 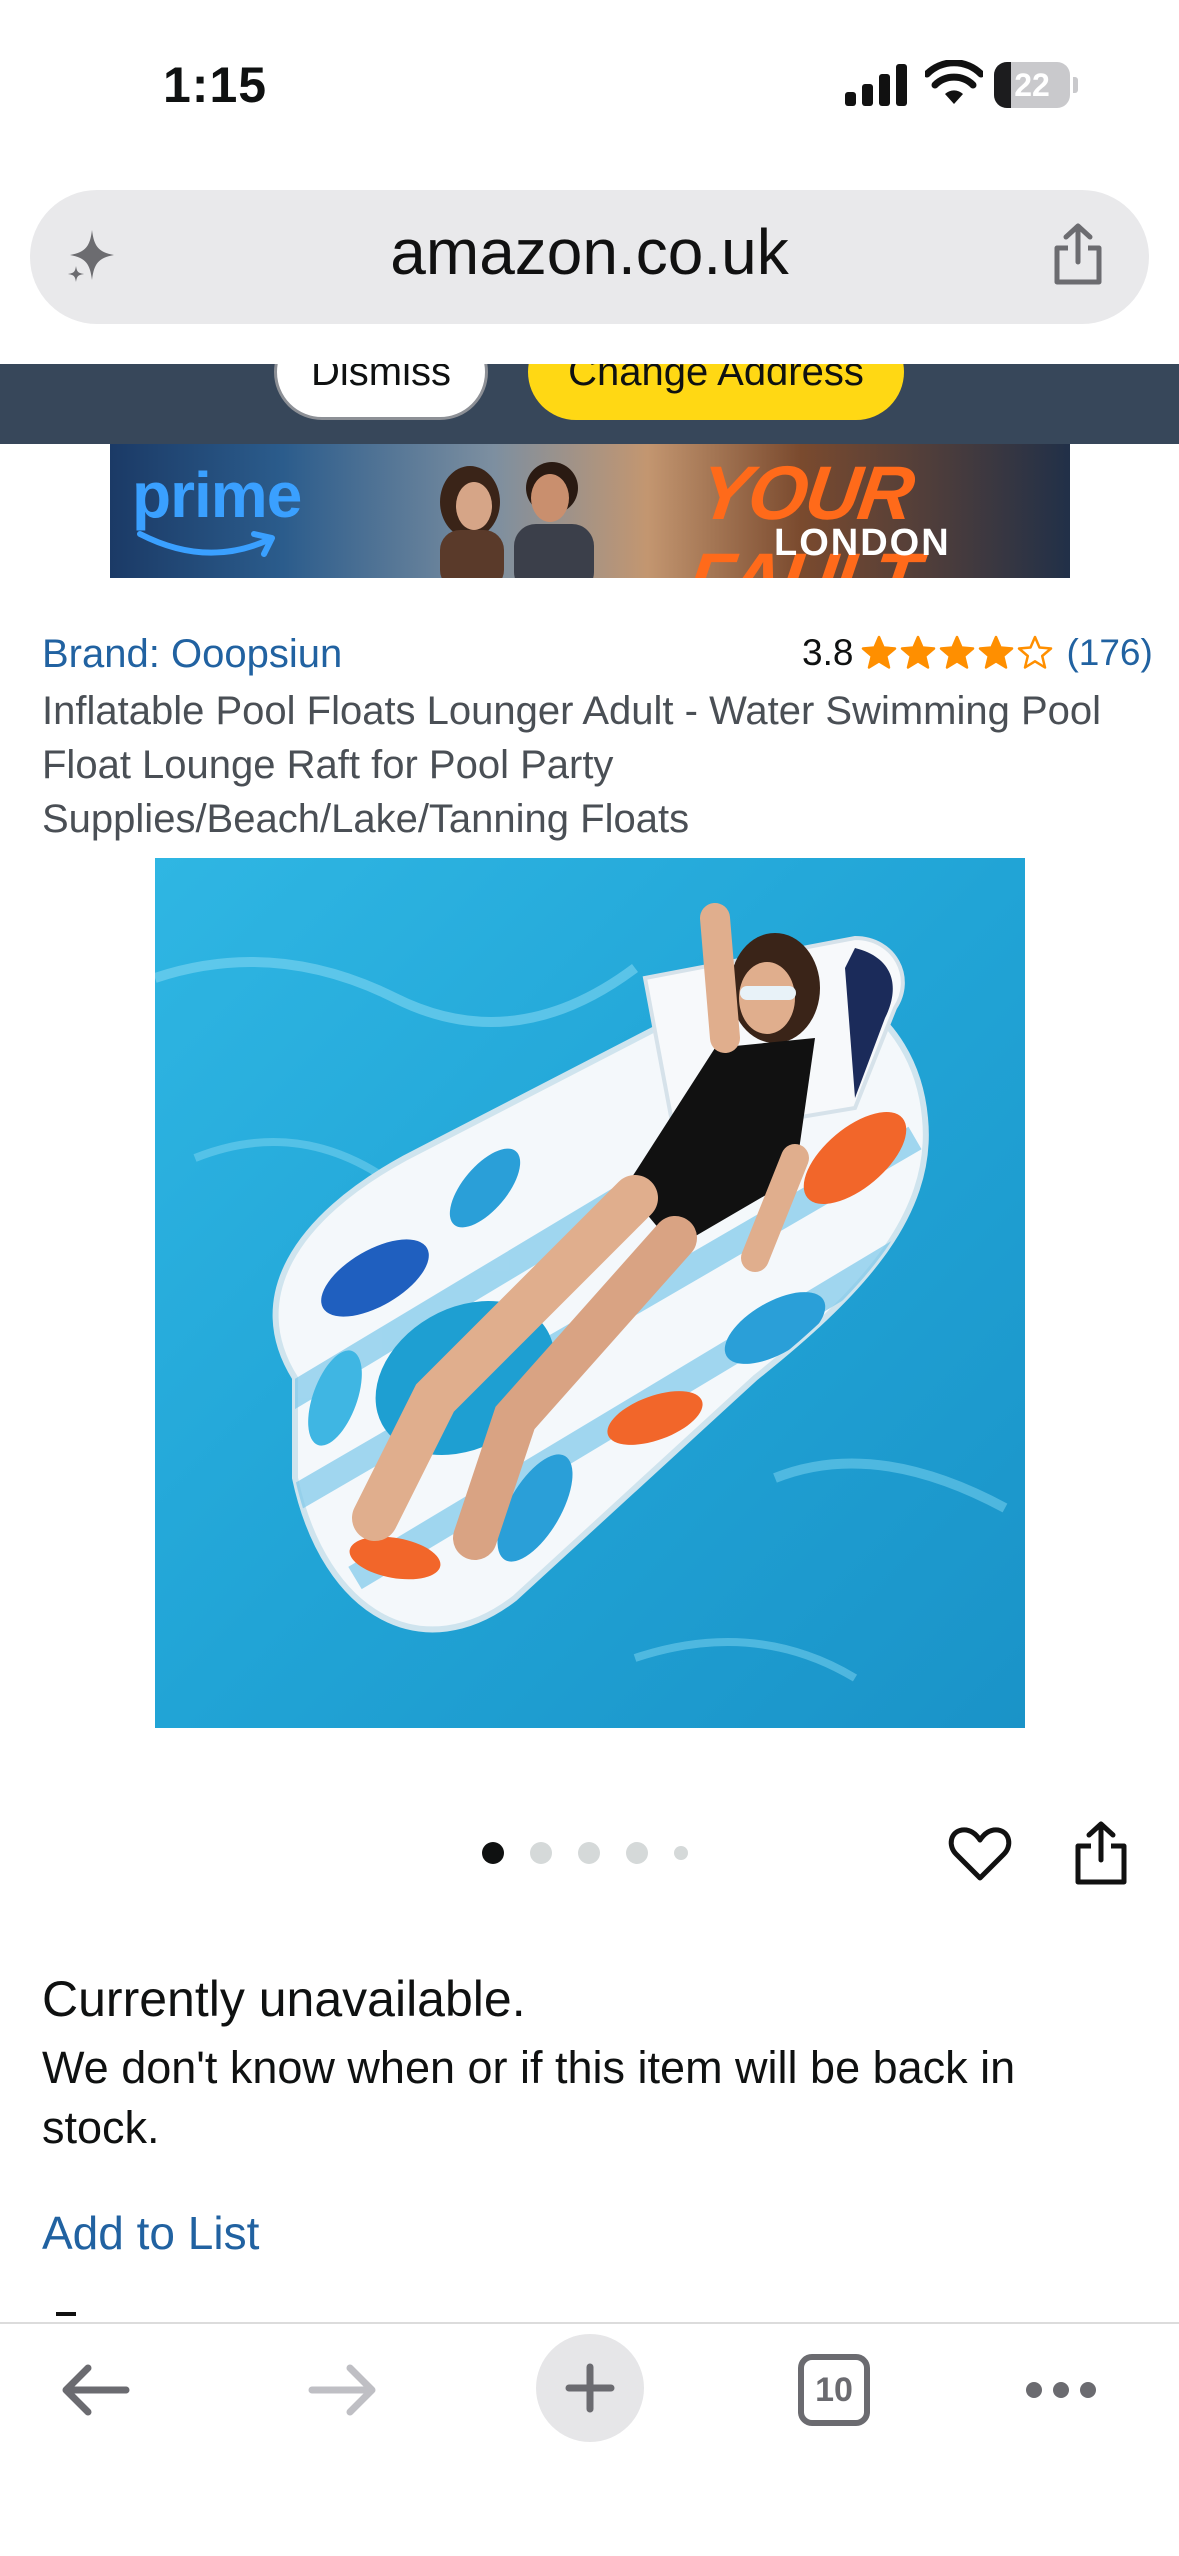 I want to click on new-tab-button, so click(x=590, y=2388).